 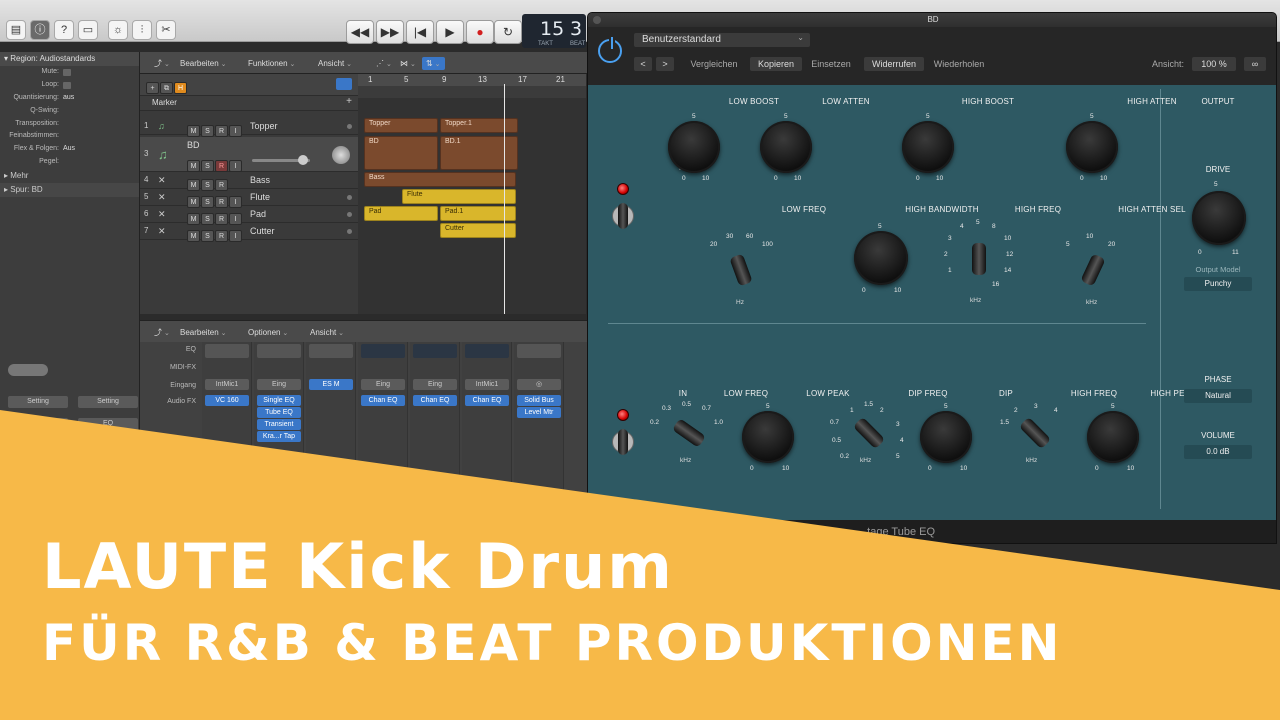 What do you see at coordinates (69, 190) in the screenshot?
I see `track-header: ▸ Spur: BD` at bounding box center [69, 190].